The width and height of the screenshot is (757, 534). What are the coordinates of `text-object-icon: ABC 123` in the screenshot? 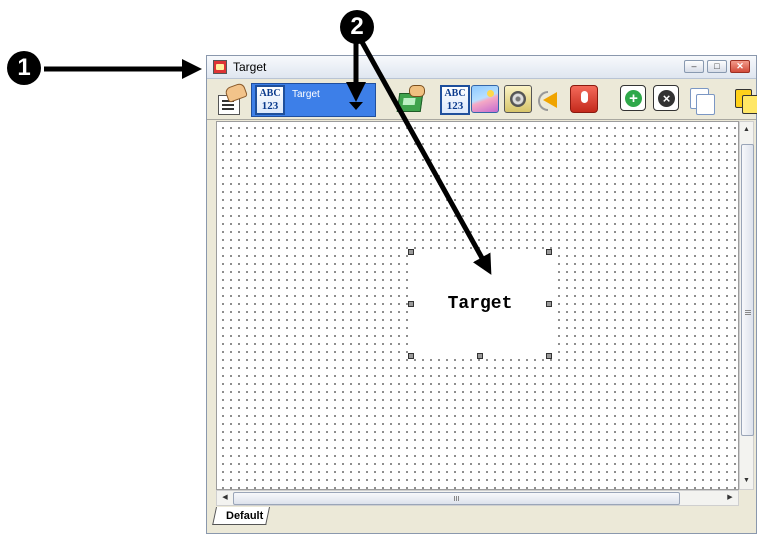 It's located at (270, 100).